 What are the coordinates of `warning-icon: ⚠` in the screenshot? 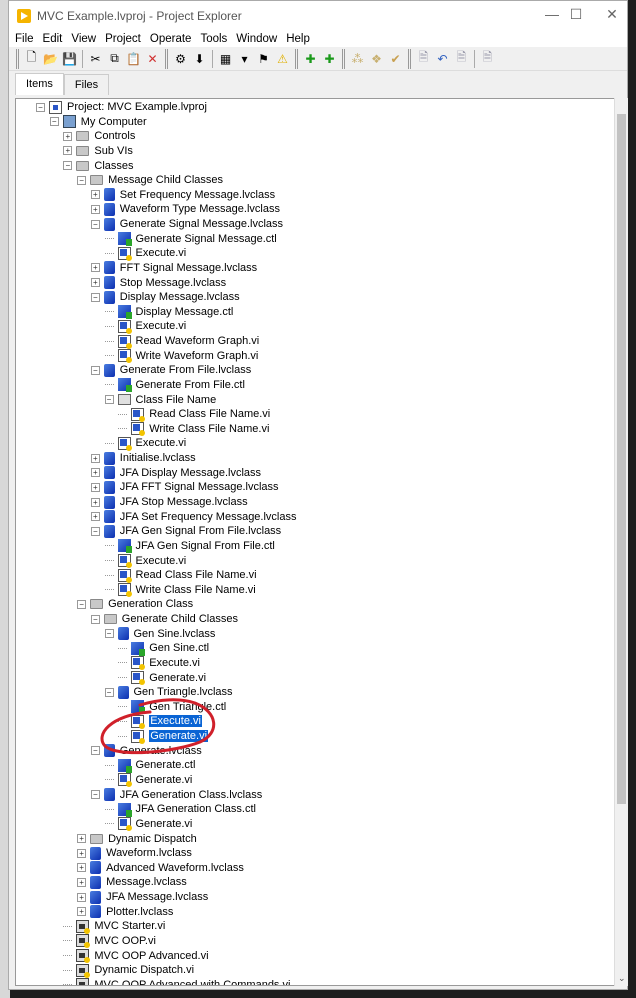 It's located at (282, 58).